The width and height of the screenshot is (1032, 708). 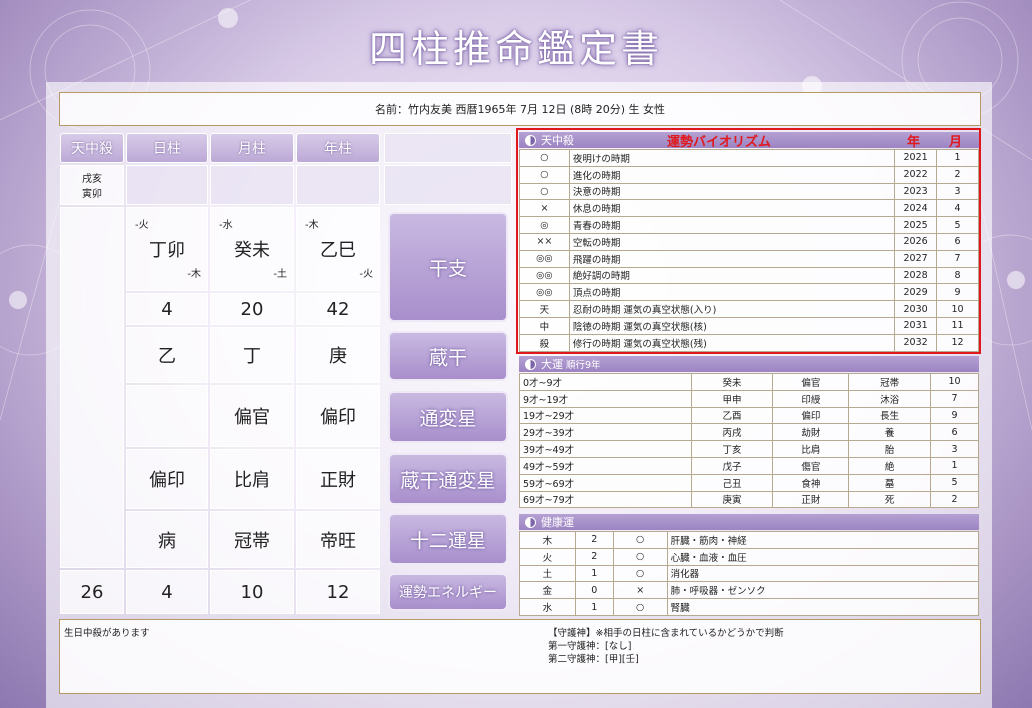 What do you see at coordinates (732, 241) in the screenshot?
I see `biorhythm-row-cell: 空転の時期` at bounding box center [732, 241].